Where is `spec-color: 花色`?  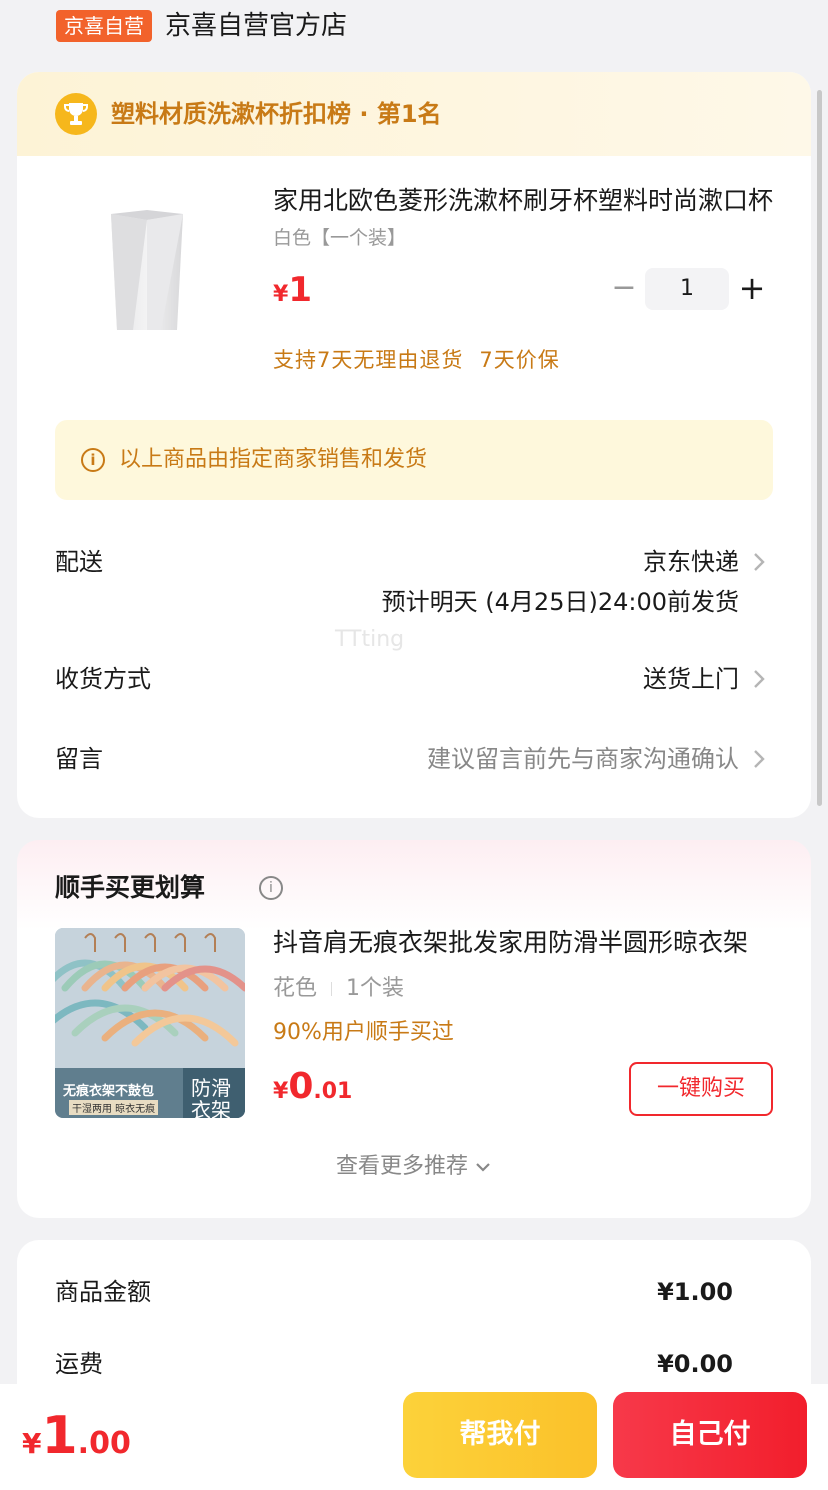 spec-color: 花色 is located at coordinates (295, 988).